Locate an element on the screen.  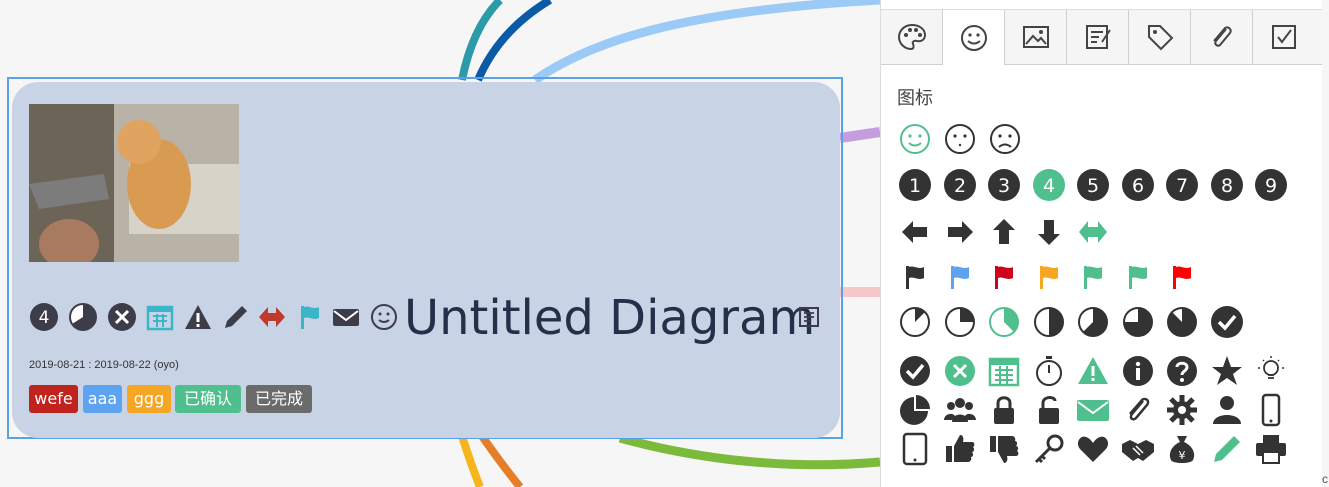
tag-aaa: aaa is located at coordinates (102, 399).